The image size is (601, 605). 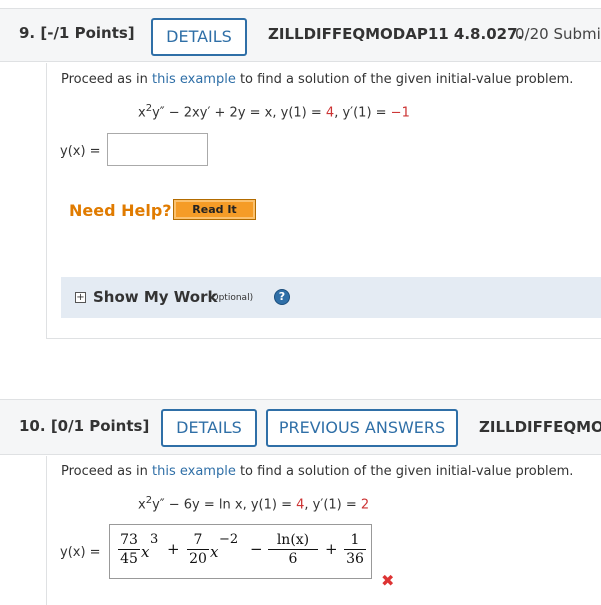 I want to click on term2-denominator: 20, so click(x=198, y=559).